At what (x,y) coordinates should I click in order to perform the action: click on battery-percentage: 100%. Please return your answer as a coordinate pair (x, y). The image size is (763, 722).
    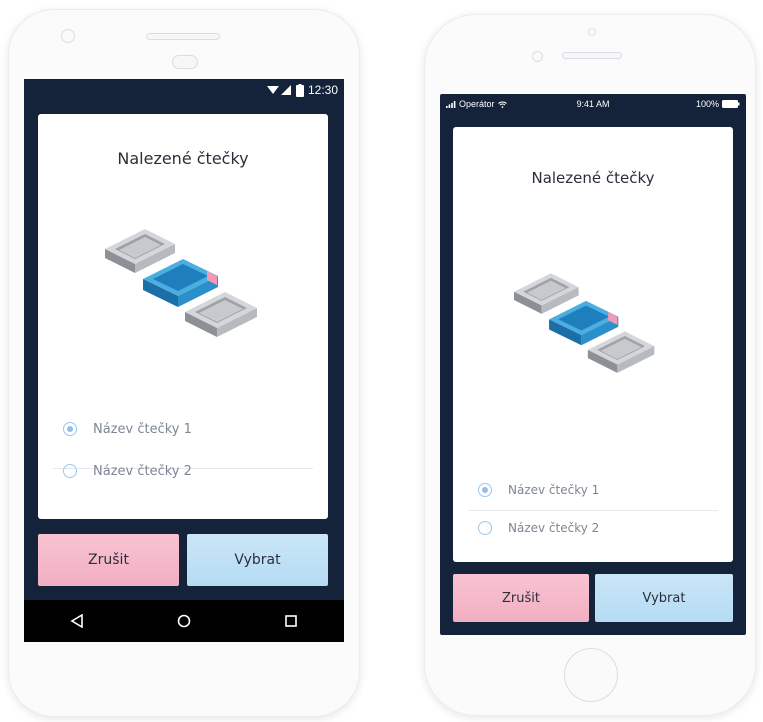
    Looking at the image, I should click on (707, 104).